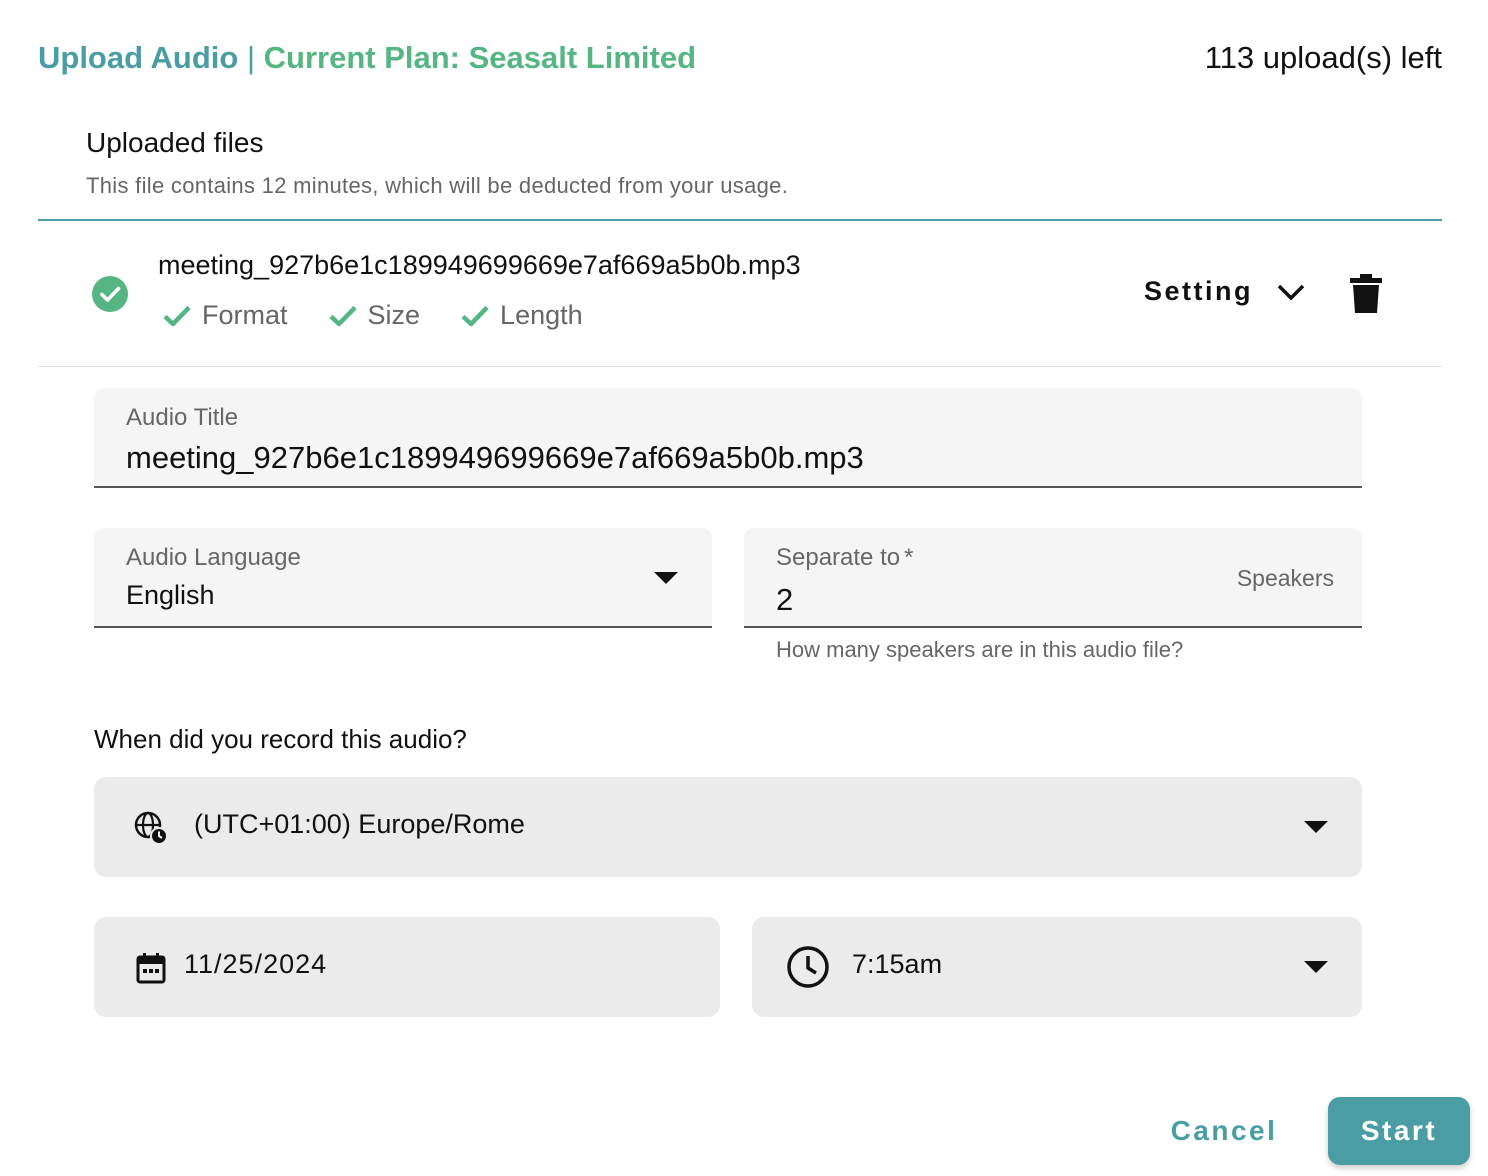 This screenshot has width=1488, height=1176. Describe the element at coordinates (1198, 291) in the screenshot. I see `setting-label: Setting` at that location.